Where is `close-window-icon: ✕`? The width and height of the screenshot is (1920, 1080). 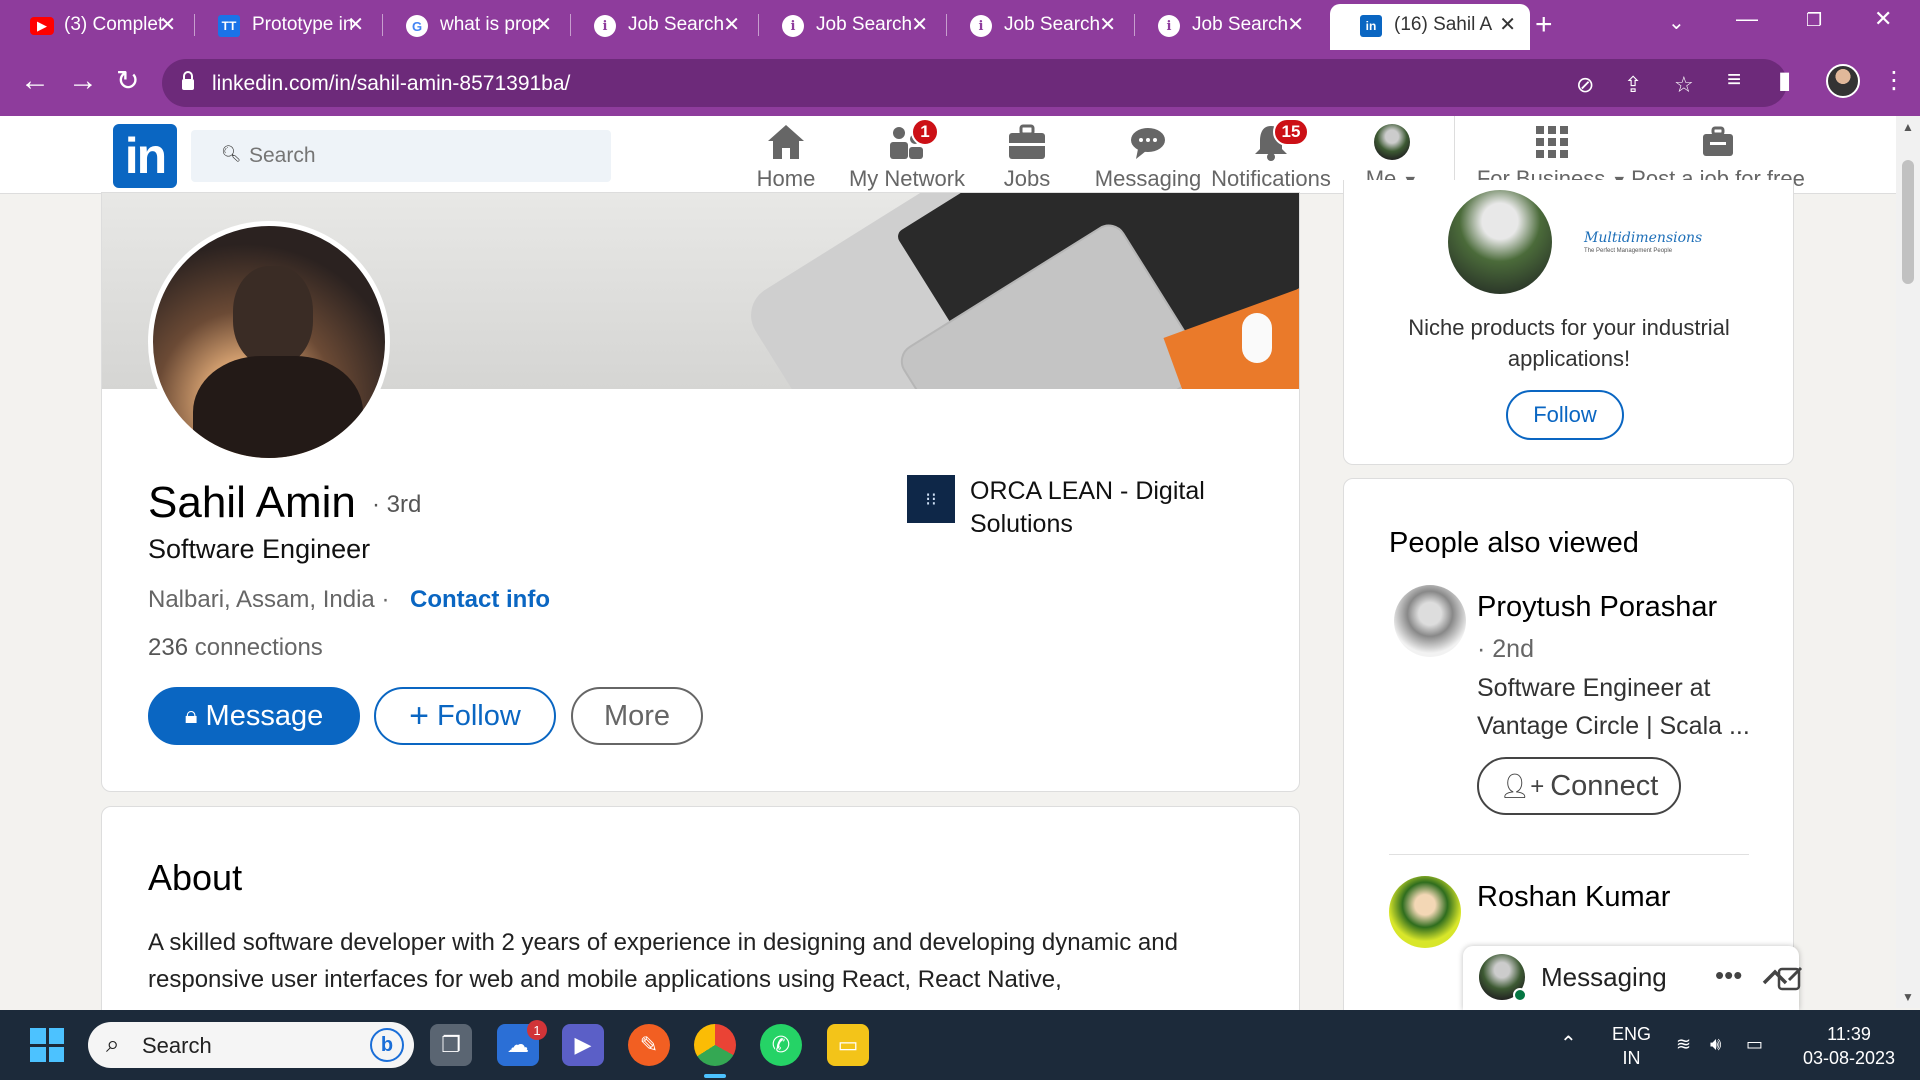
close-window-icon: ✕ is located at coordinates (1883, 19).